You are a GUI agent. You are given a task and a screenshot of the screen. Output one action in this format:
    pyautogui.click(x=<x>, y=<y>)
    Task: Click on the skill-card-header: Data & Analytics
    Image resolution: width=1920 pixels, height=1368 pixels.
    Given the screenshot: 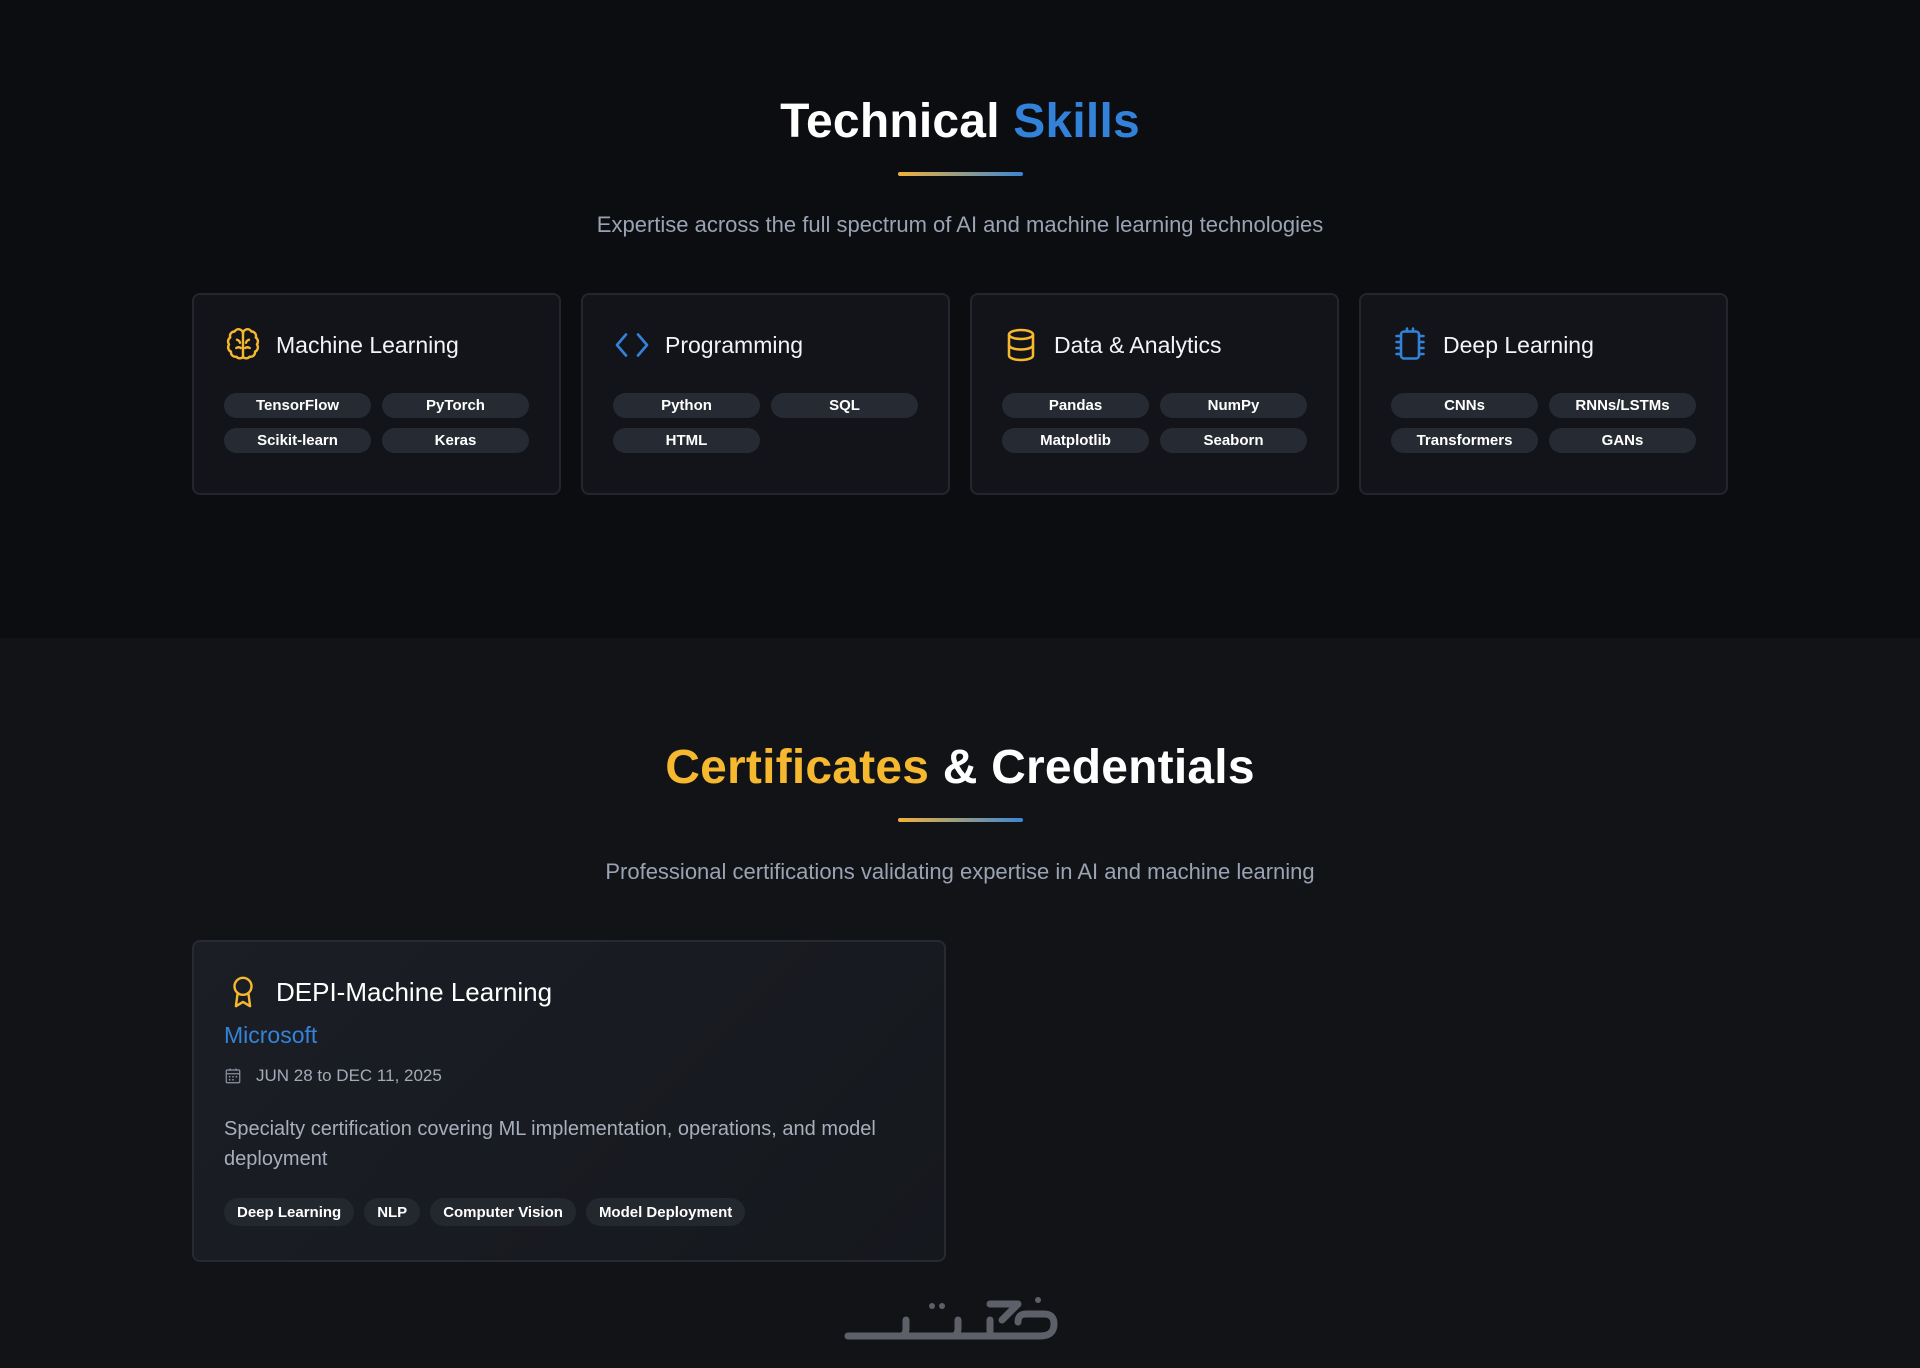 What is the action you would take?
    pyautogui.click(x=1111, y=345)
    